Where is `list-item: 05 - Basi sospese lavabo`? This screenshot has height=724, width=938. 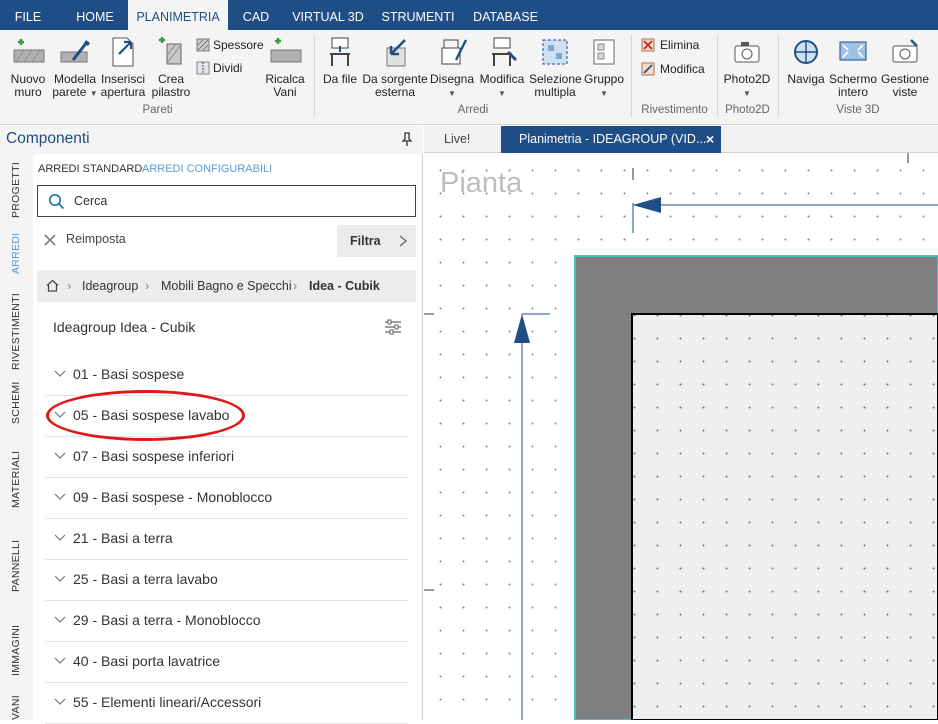 list-item: 05 - Basi sospese lavabo is located at coordinates (226, 416).